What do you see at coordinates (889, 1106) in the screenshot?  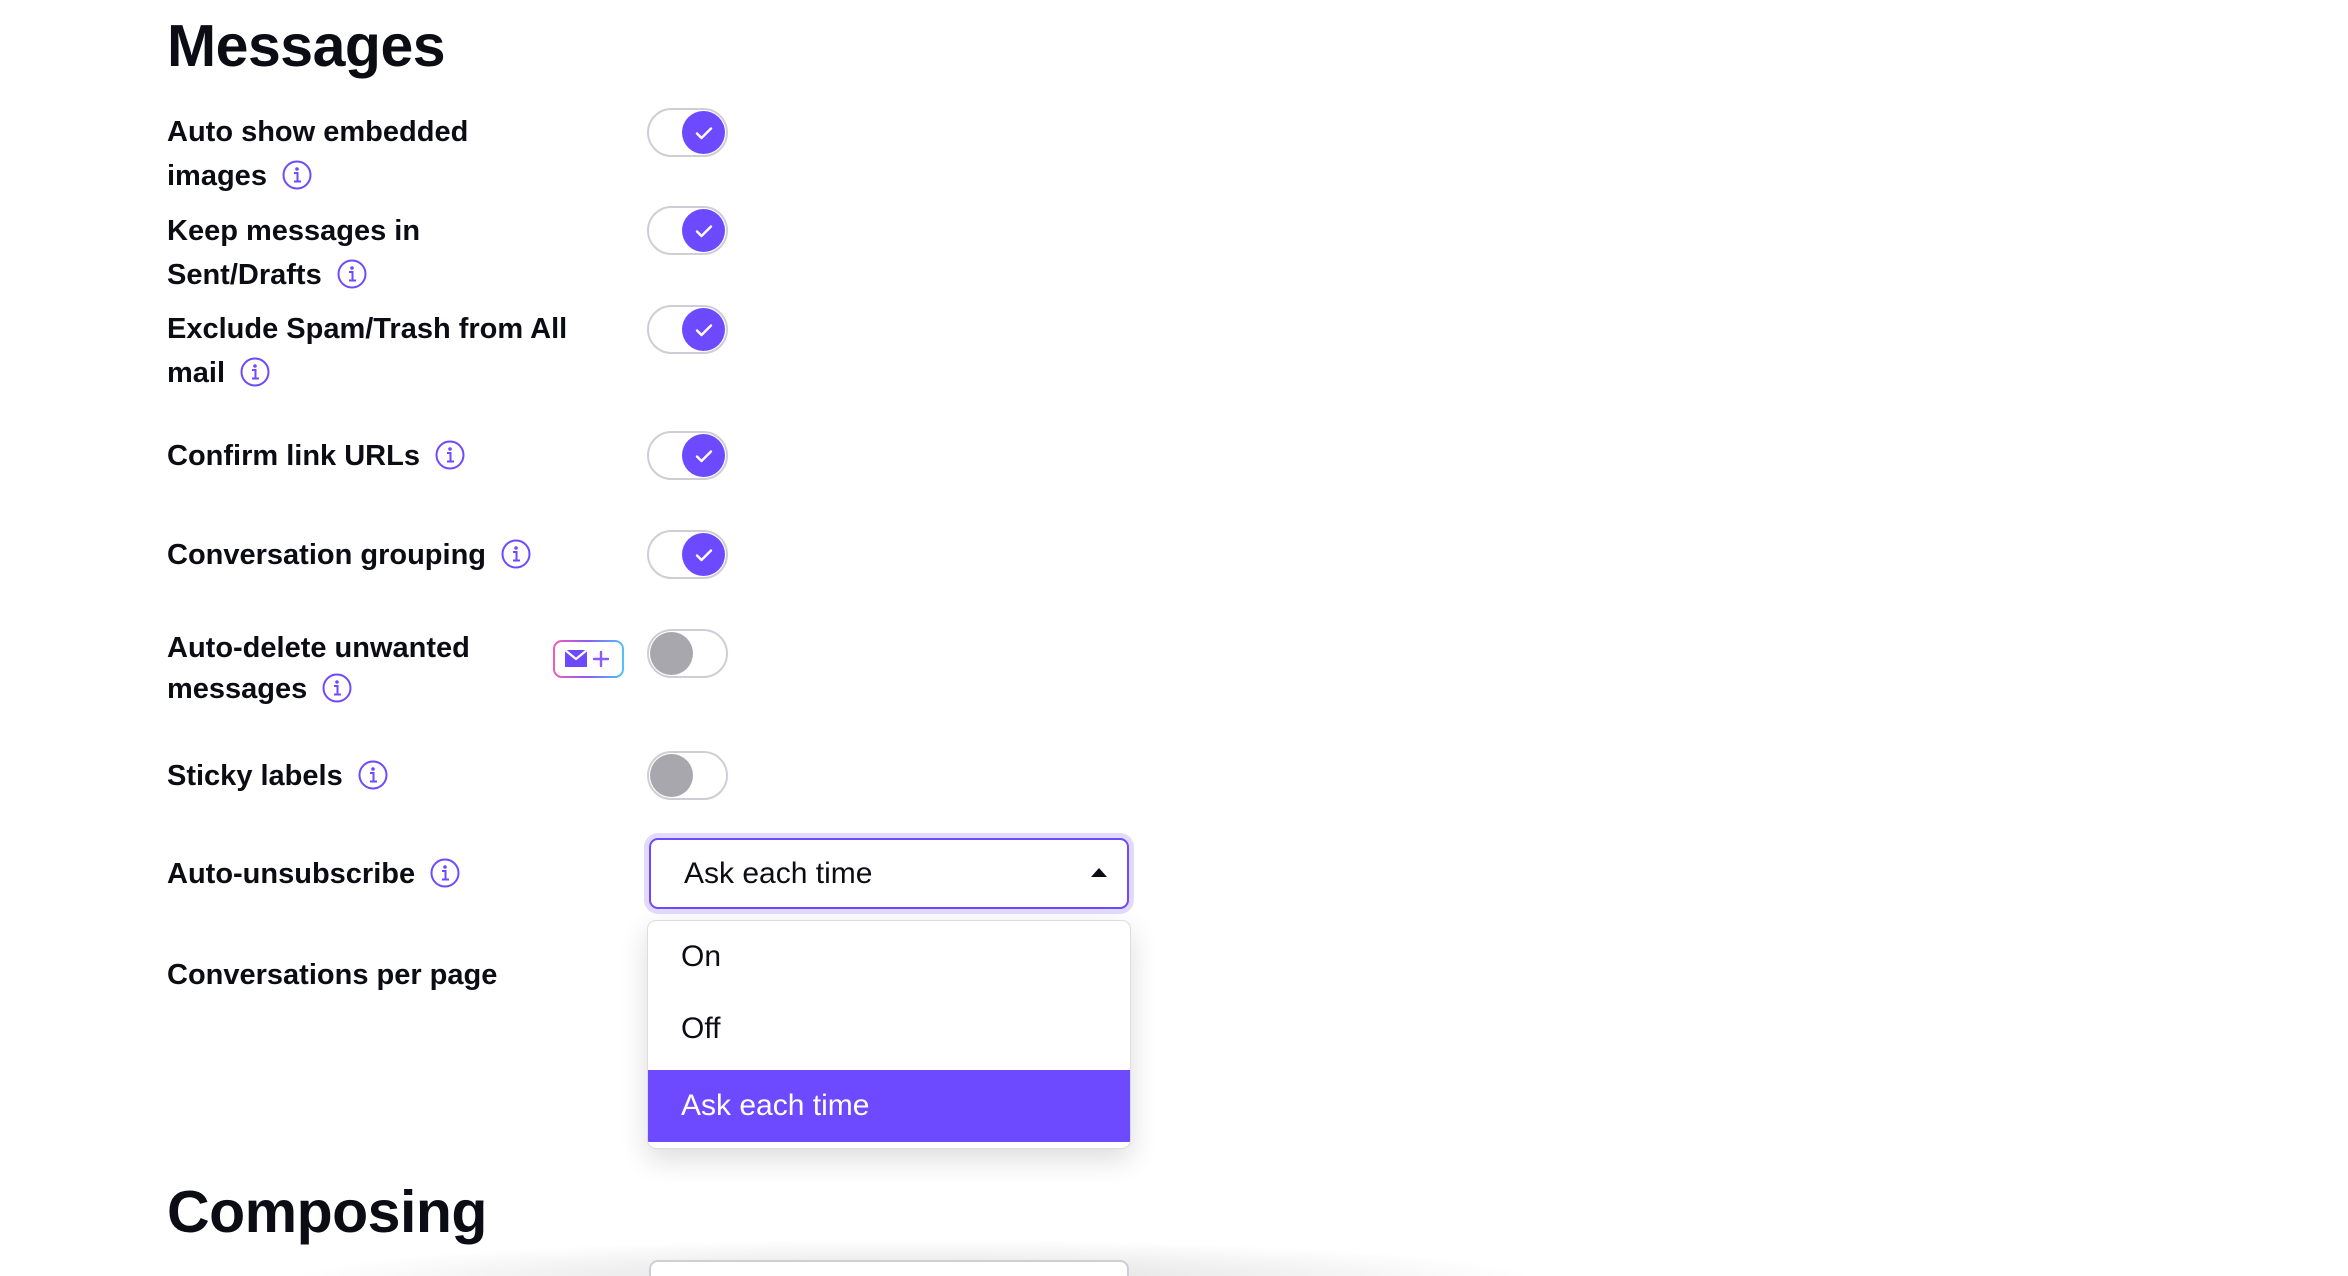 I see `dropdown-option-ask-each-time: Ask each time` at bounding box center [889, 1106].